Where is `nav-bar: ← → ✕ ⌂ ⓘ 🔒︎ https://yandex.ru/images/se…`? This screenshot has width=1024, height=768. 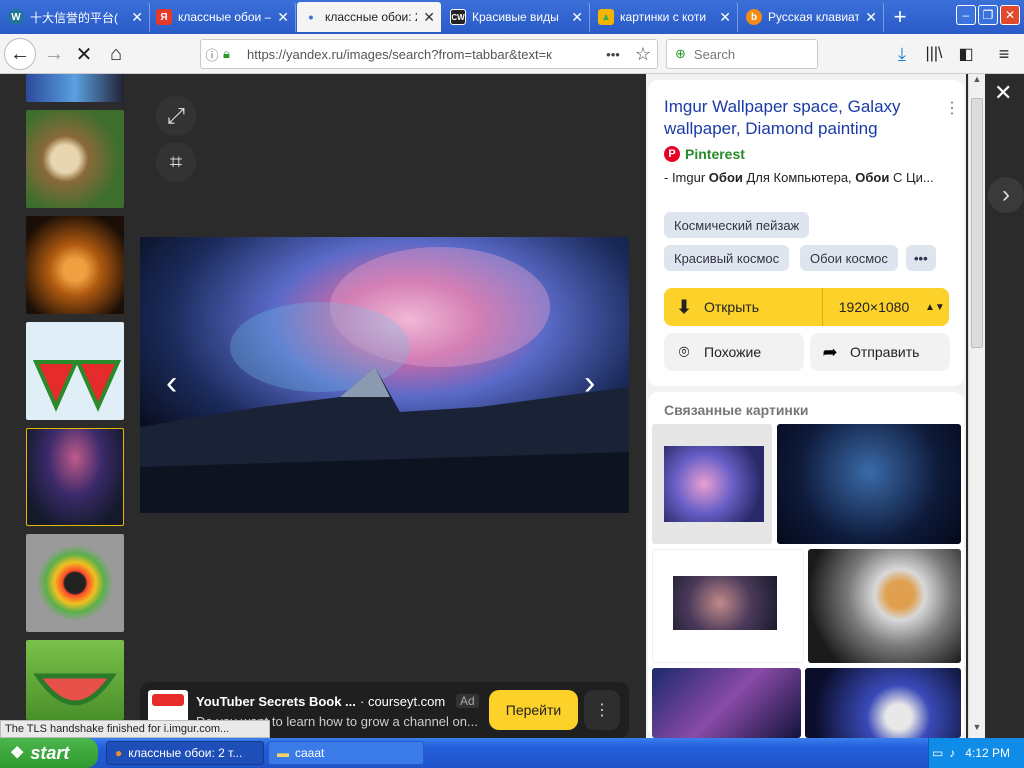
nav-bar: ← → ✕ ⌂ ⓘ 🔒︎ https://yandex.ru/images/se… is located at coordinates (512, 54).